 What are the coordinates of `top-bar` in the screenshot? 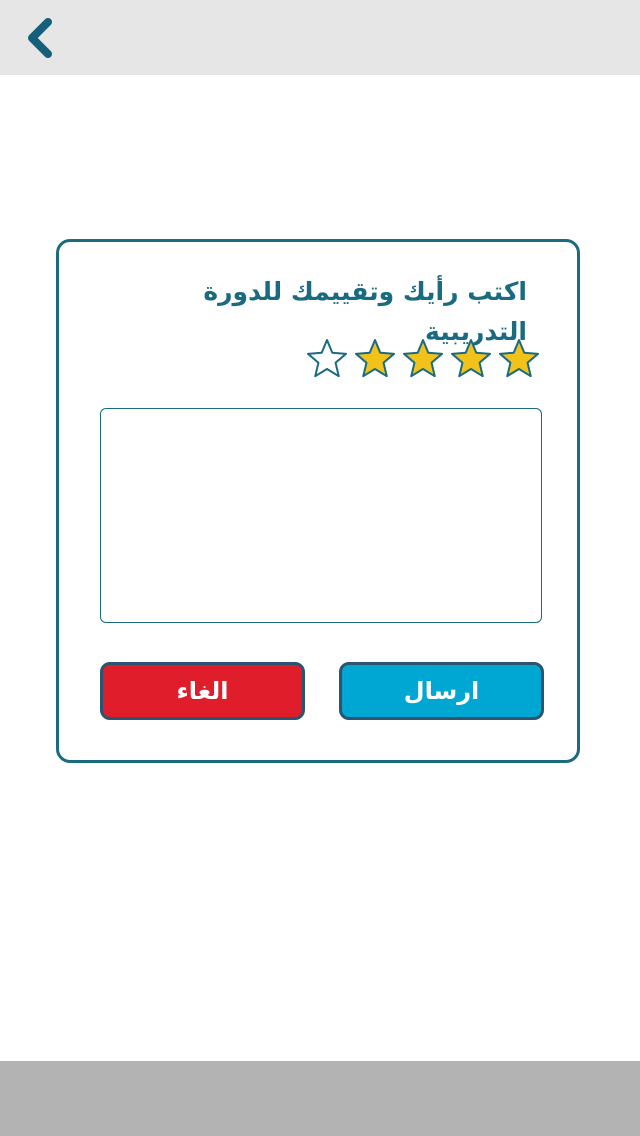 It's located at (320, 37).